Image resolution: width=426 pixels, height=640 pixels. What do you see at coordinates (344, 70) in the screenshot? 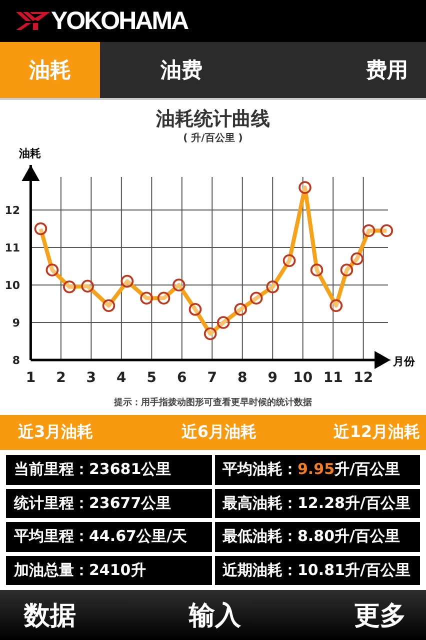
I see `tab: 费用` at bounding box center [344, 70].